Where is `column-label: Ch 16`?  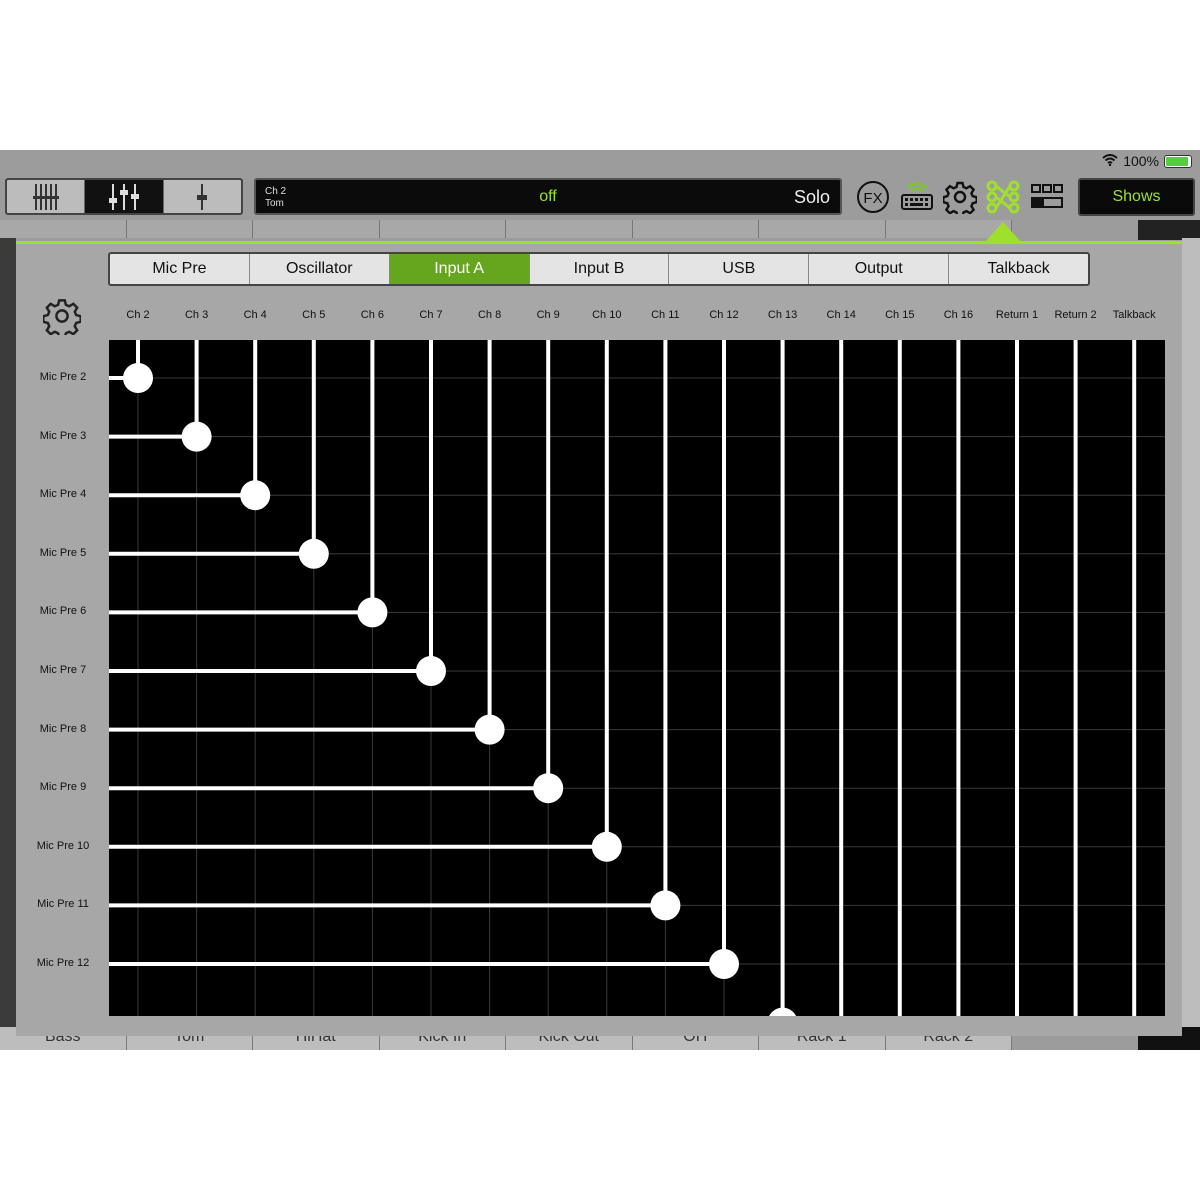
column-label: Ch 16 is located at coordinates (958, 315).